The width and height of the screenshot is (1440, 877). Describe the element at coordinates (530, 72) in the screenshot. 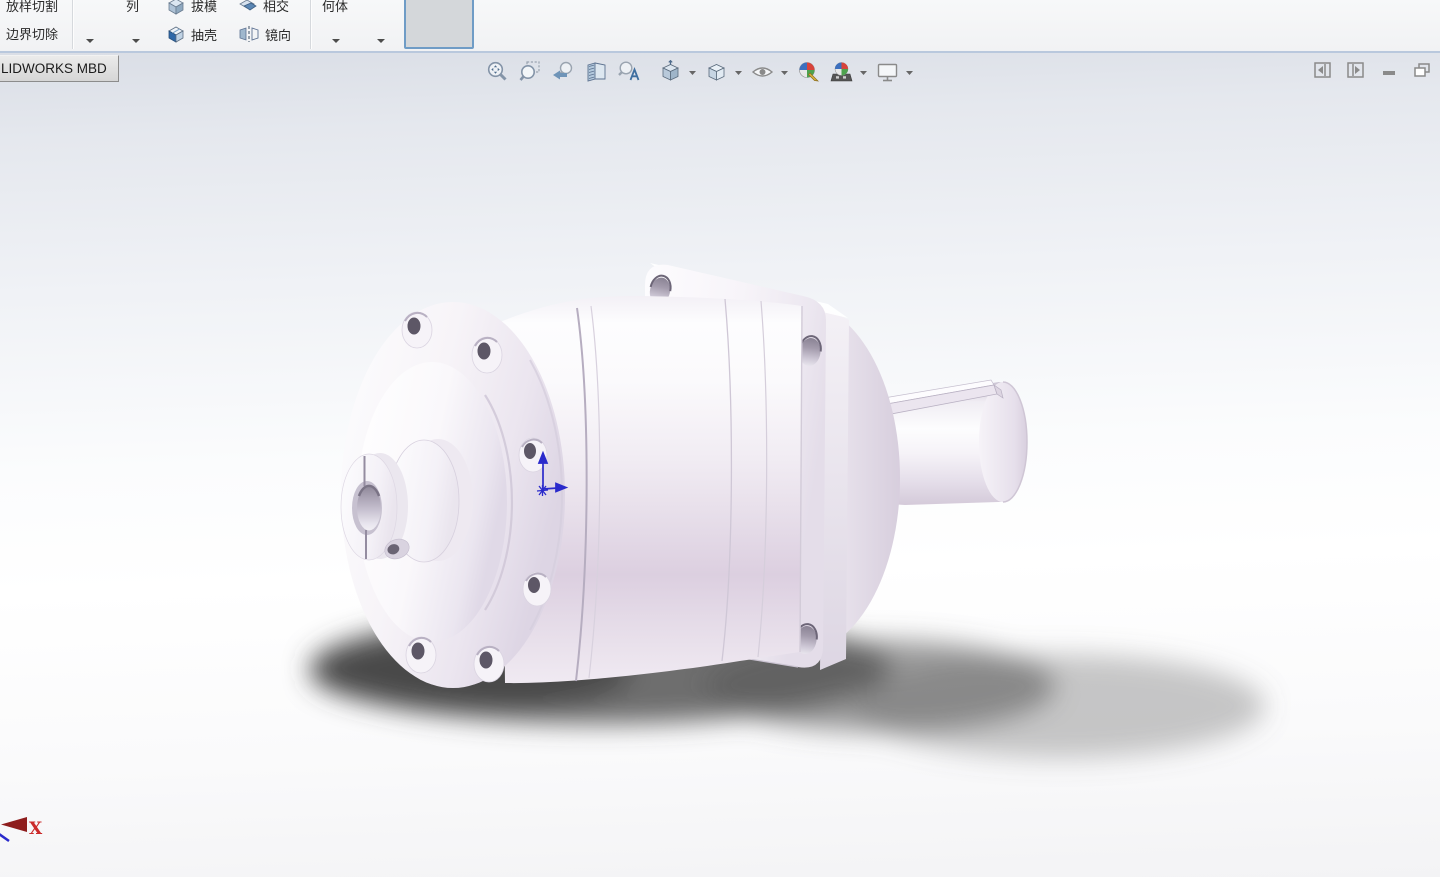

I see `zoom-to-area-icon` at that location.